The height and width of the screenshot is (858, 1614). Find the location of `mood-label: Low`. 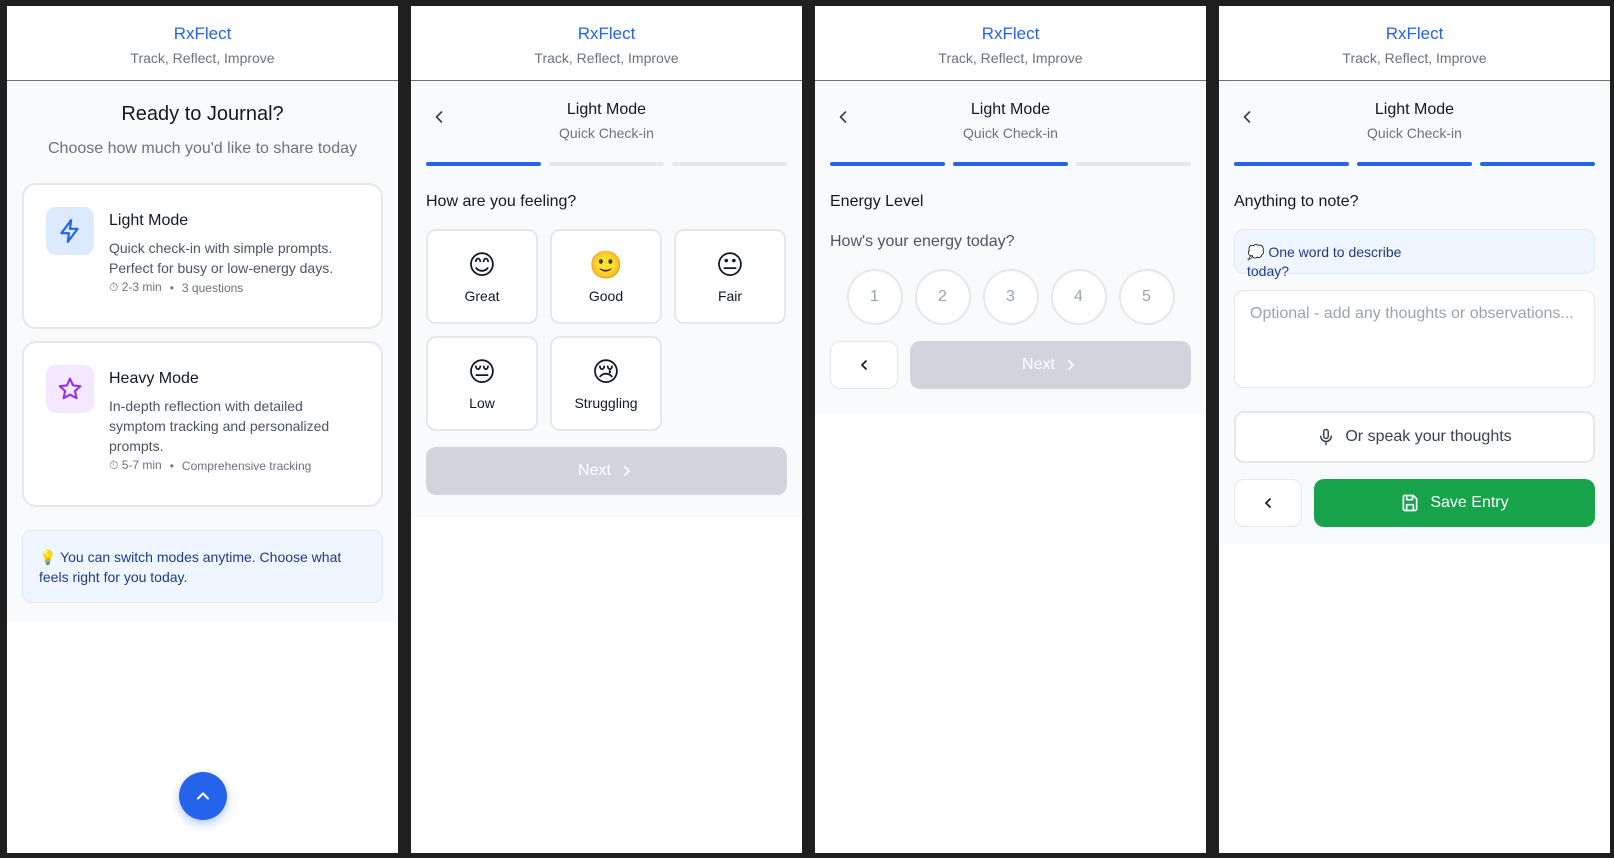

mood-label: Low is located at coordinates (482, 402).